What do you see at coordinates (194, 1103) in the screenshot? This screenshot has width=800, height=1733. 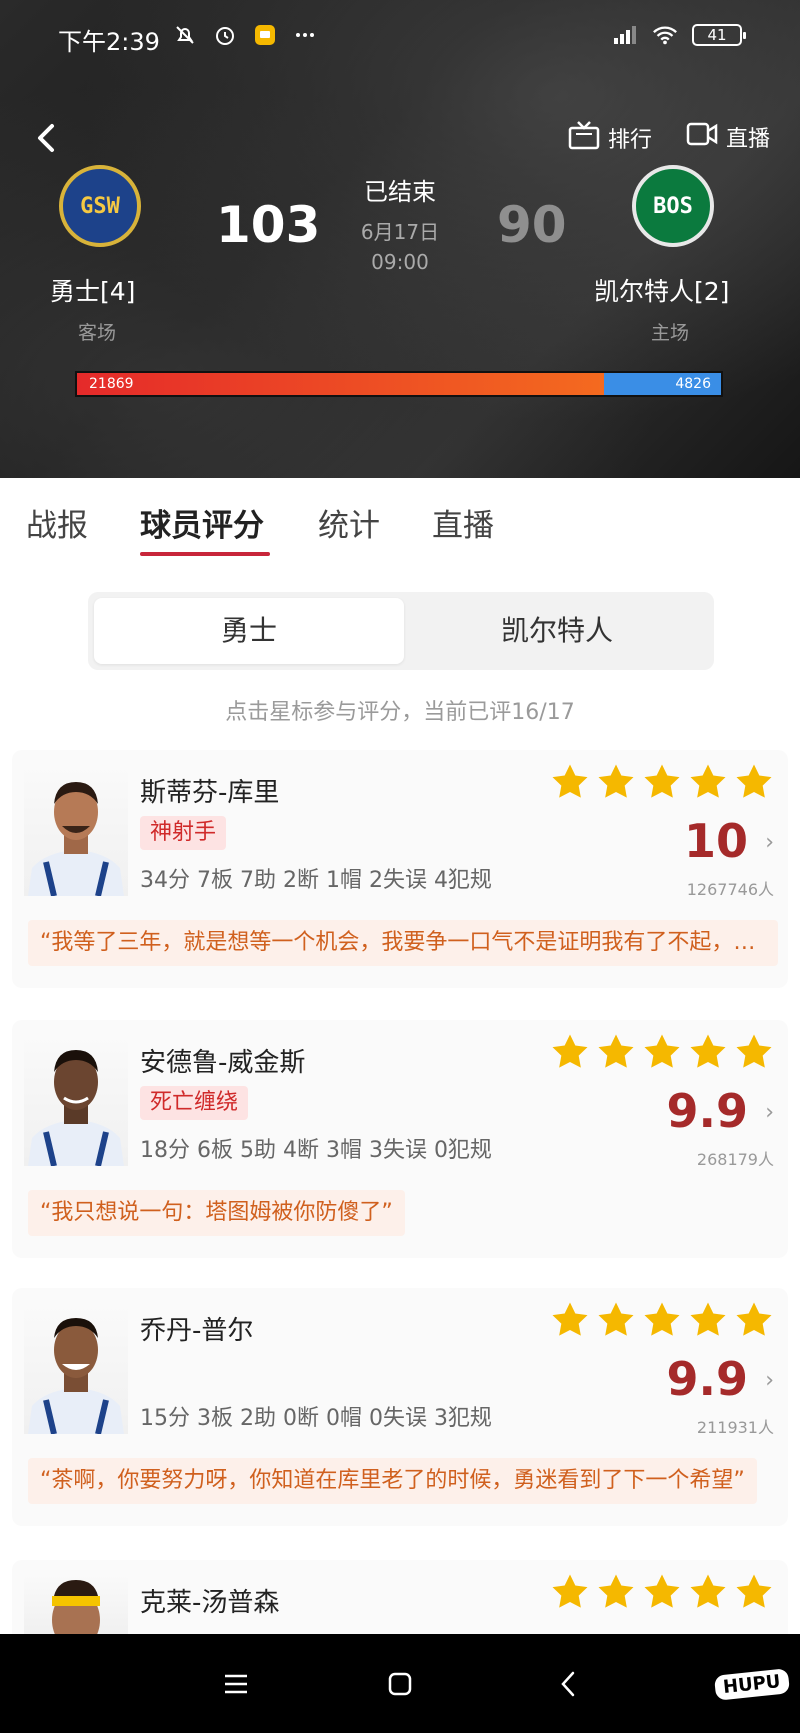 I see `player-tag: 死亡缠绕` at bounding box center [194, 1103].